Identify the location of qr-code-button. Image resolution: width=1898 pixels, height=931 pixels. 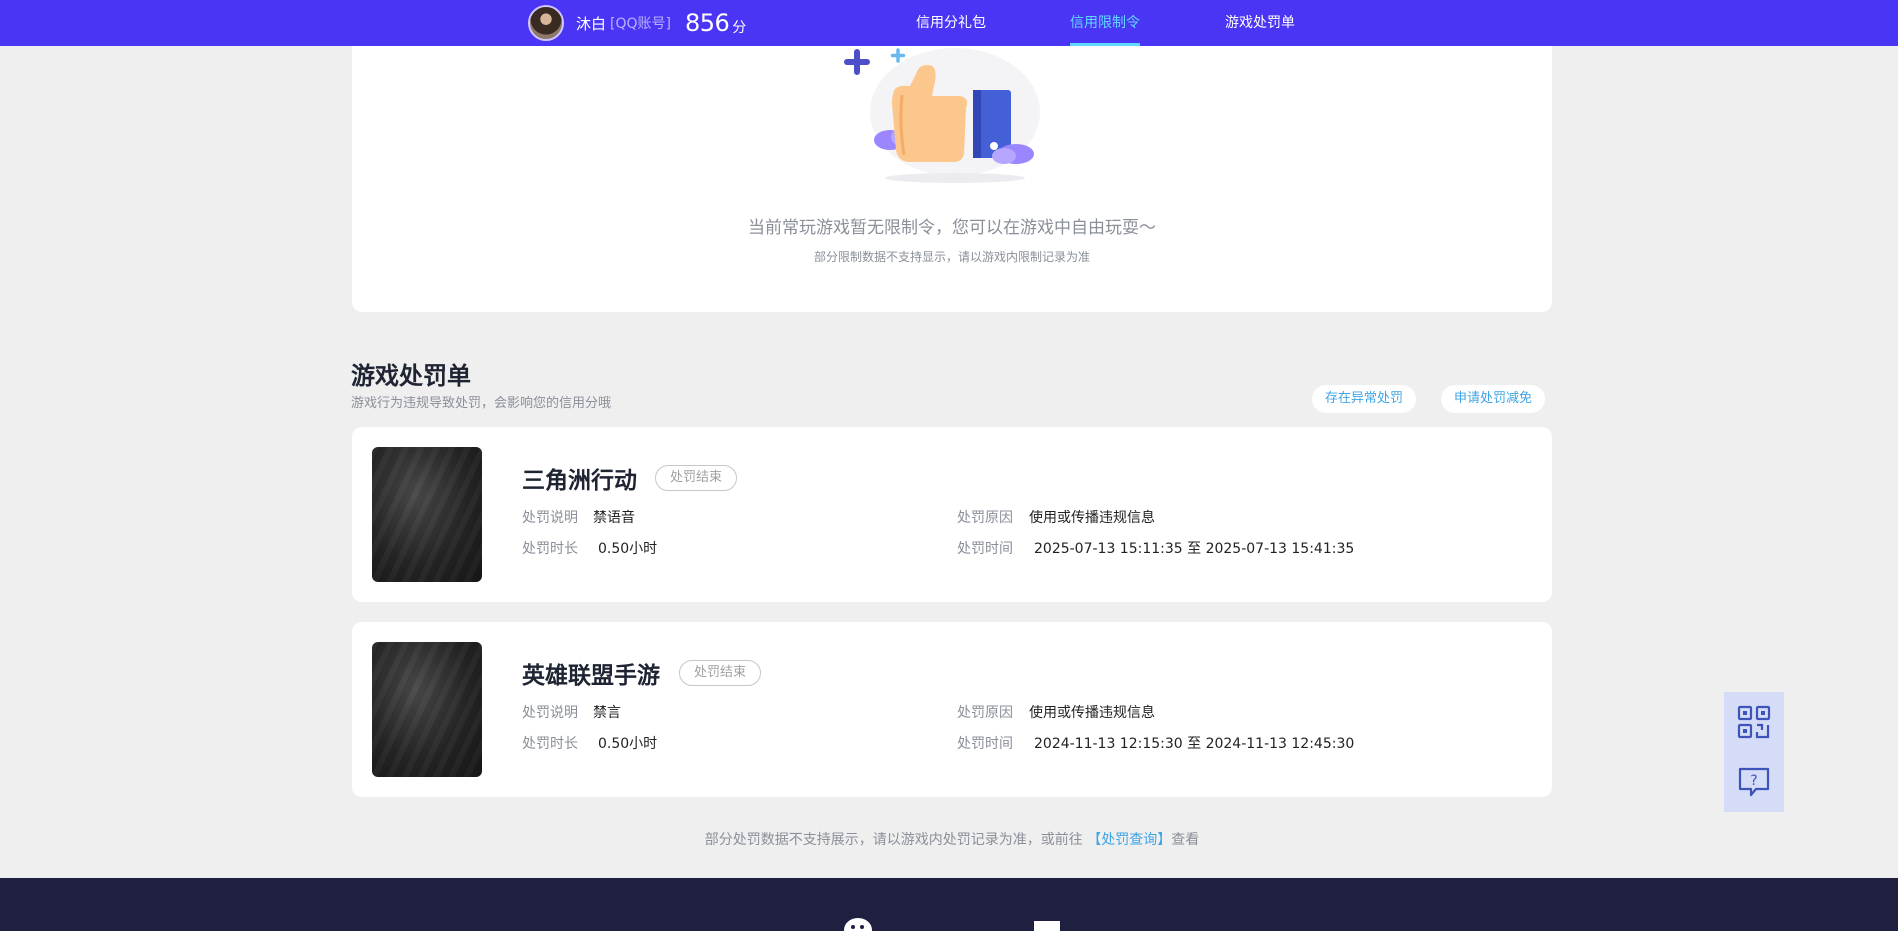
(1754, 722).